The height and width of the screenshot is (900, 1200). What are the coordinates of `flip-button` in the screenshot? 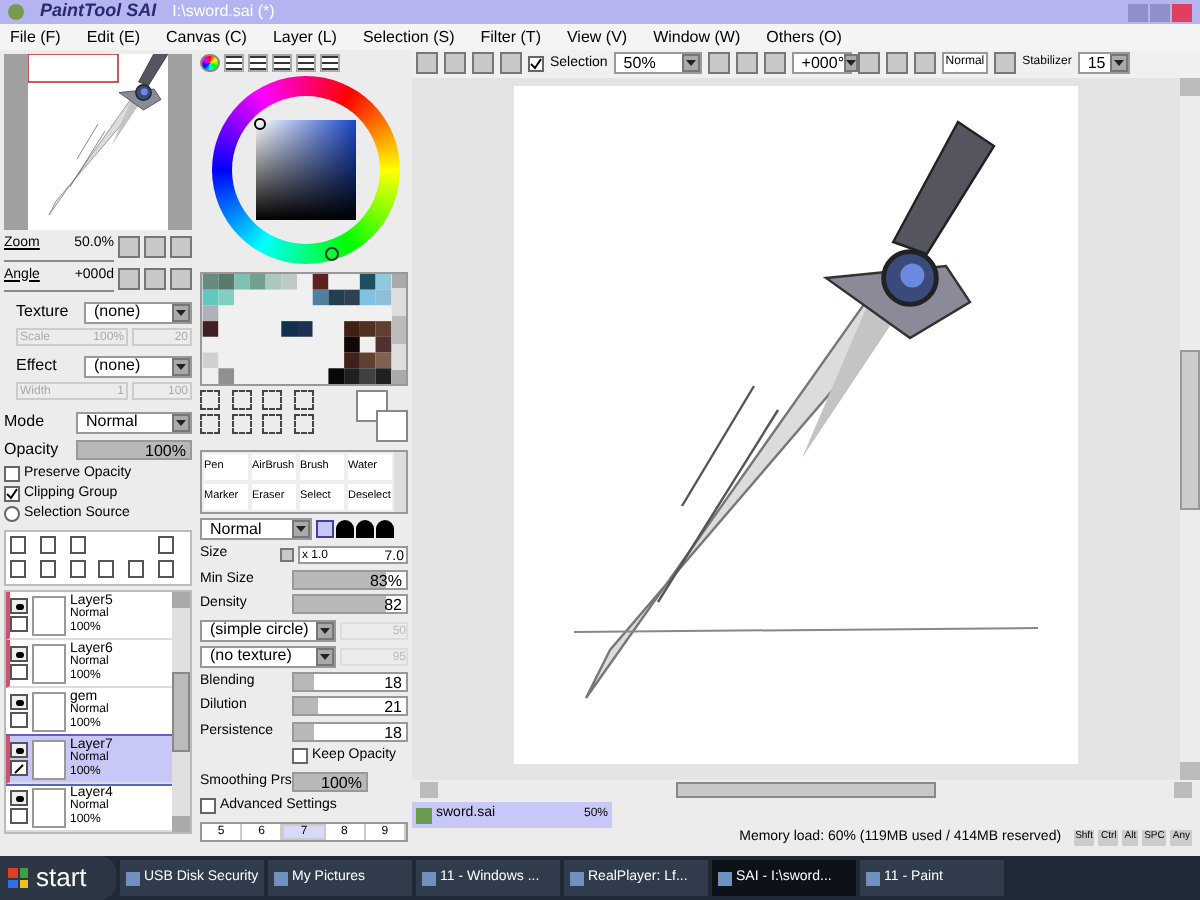 It's located at (1005, 63).